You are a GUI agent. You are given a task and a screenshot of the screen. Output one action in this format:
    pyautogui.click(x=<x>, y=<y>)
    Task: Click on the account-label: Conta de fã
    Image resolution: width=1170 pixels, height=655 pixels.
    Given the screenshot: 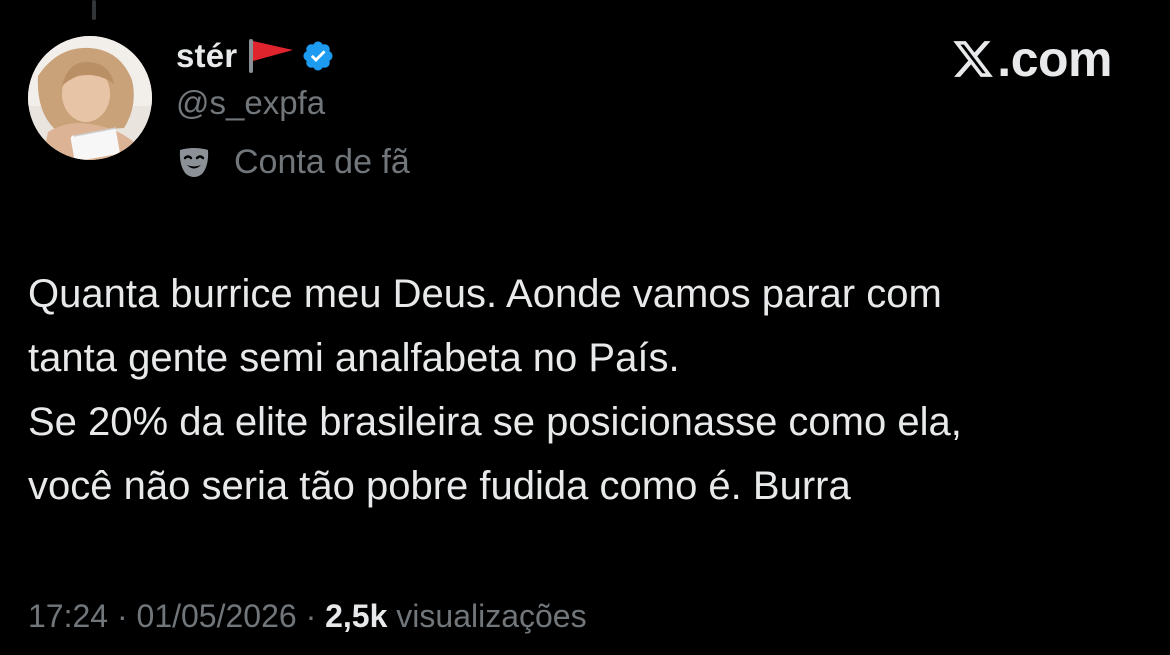 What is the action you would take?
    pyautogui.click(x=293, y=162)
    